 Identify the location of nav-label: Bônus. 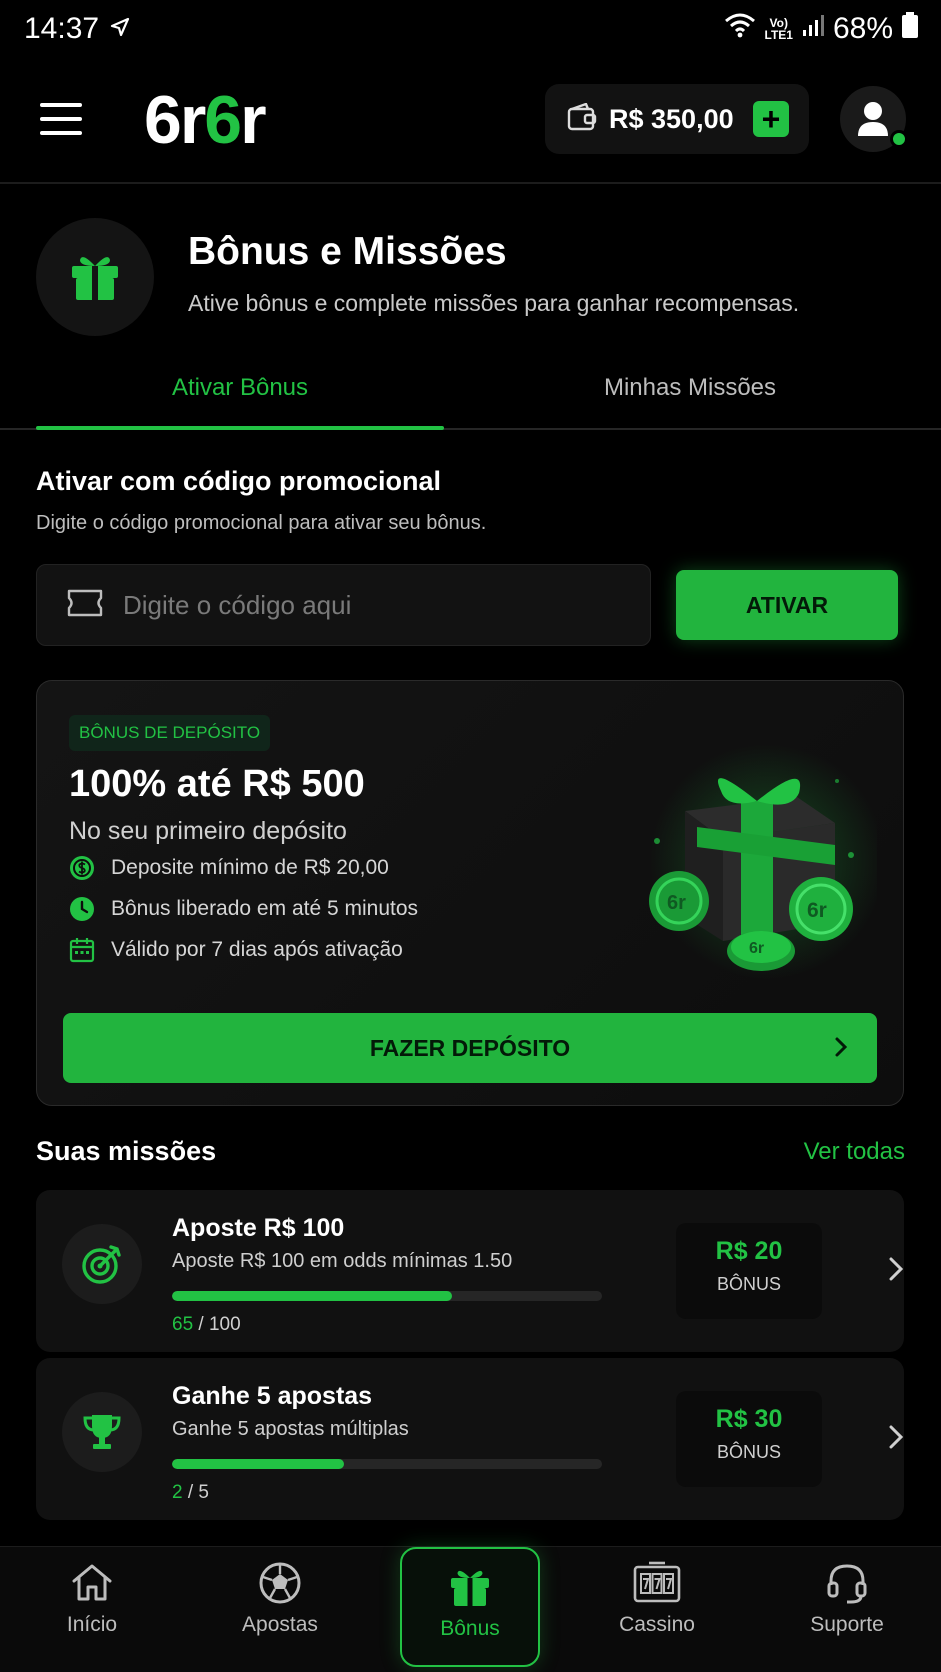
(470, 1628).